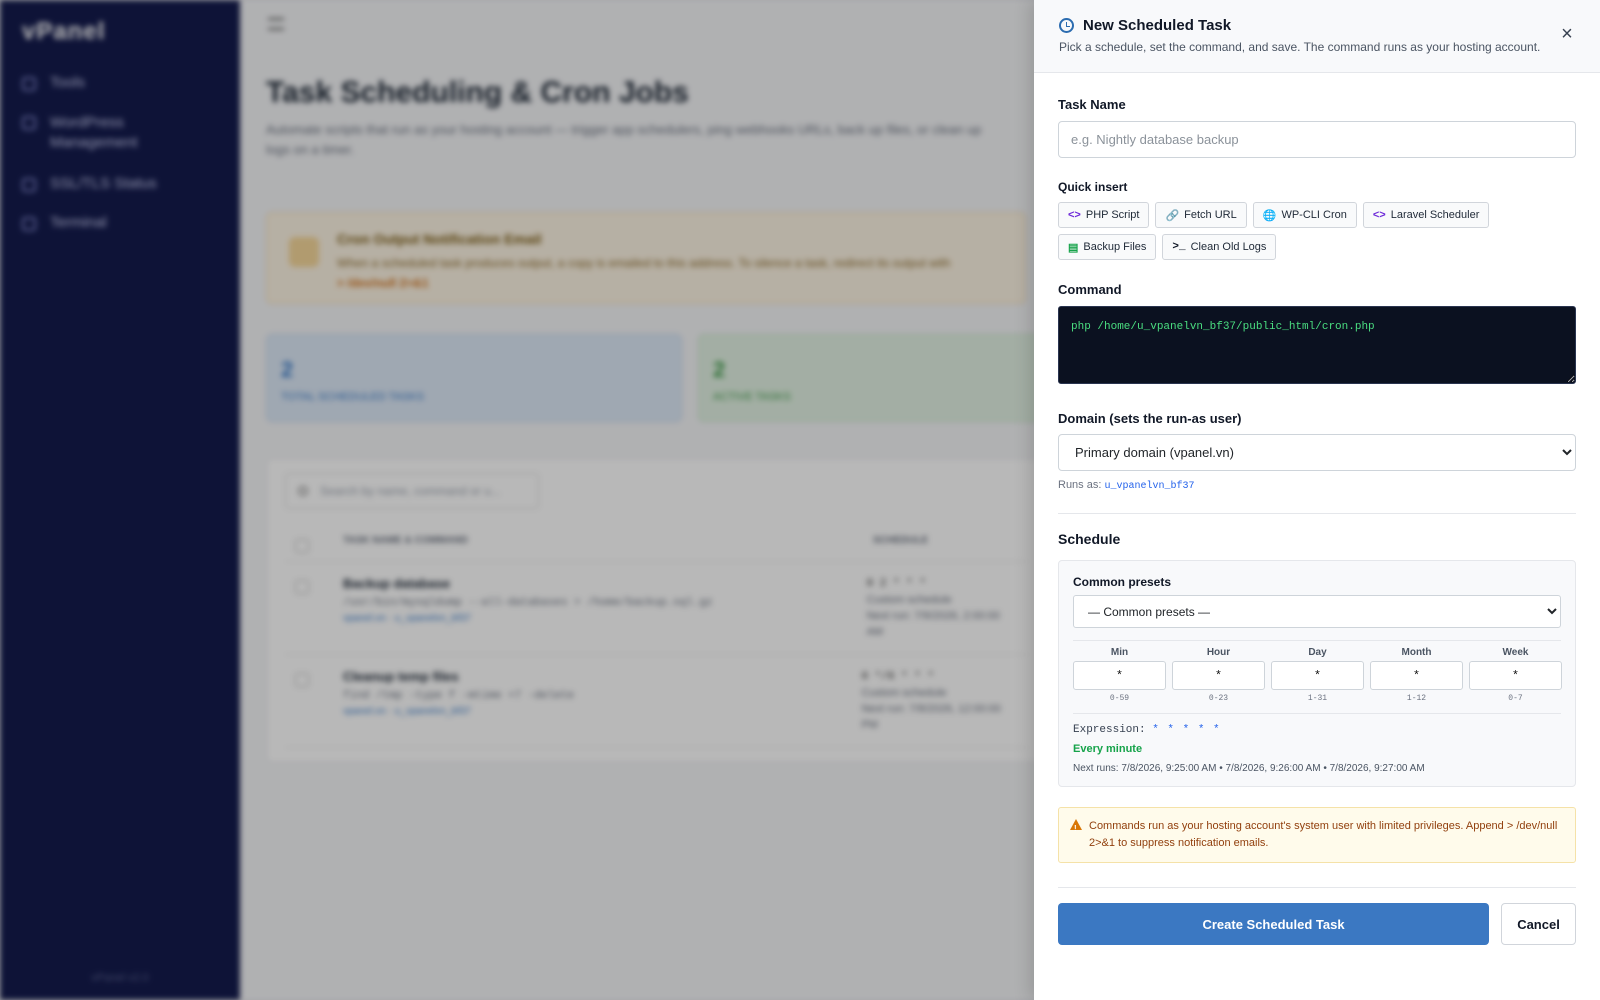 The image size is (1600, 1000). I want to click on field-range: 0-23, so click(1218, 698).